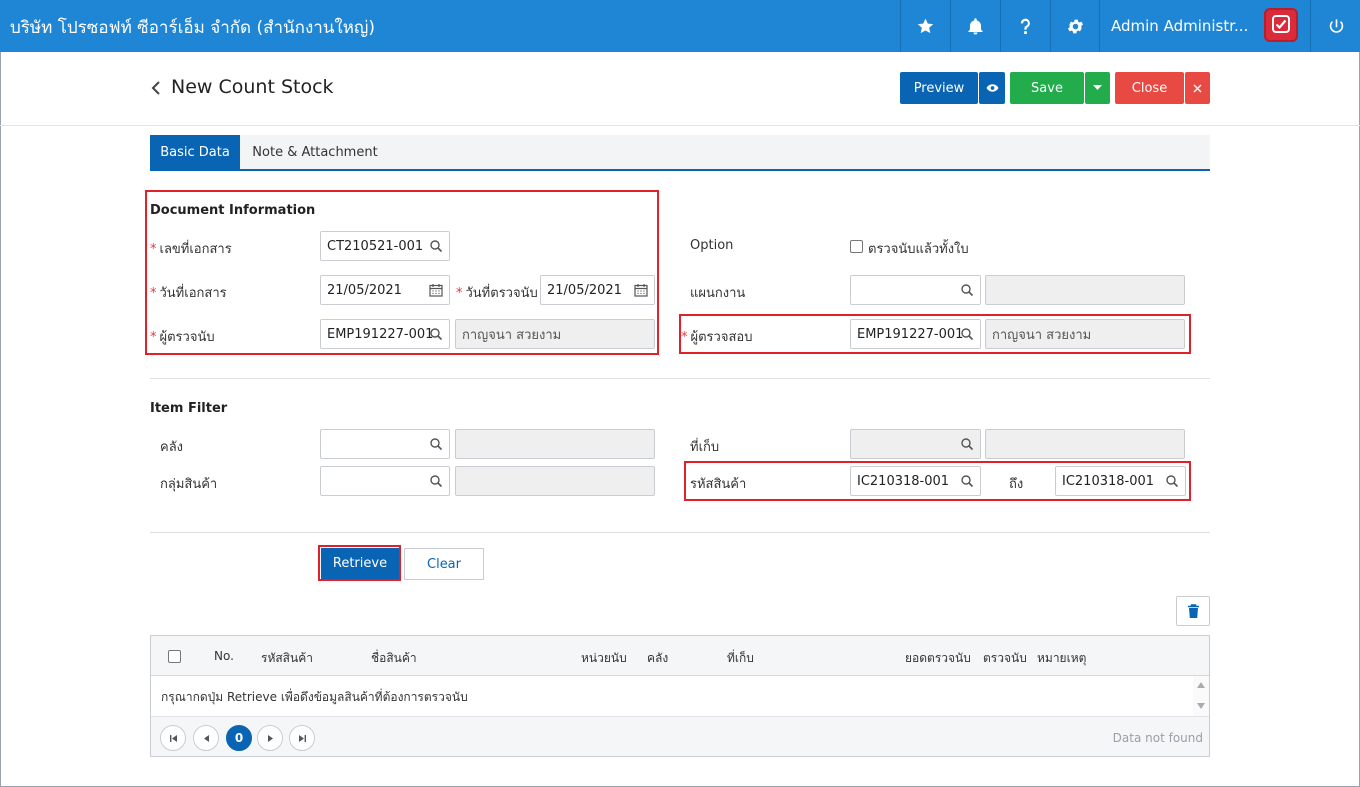  I want to click on product-group-input, so click(385, 481).